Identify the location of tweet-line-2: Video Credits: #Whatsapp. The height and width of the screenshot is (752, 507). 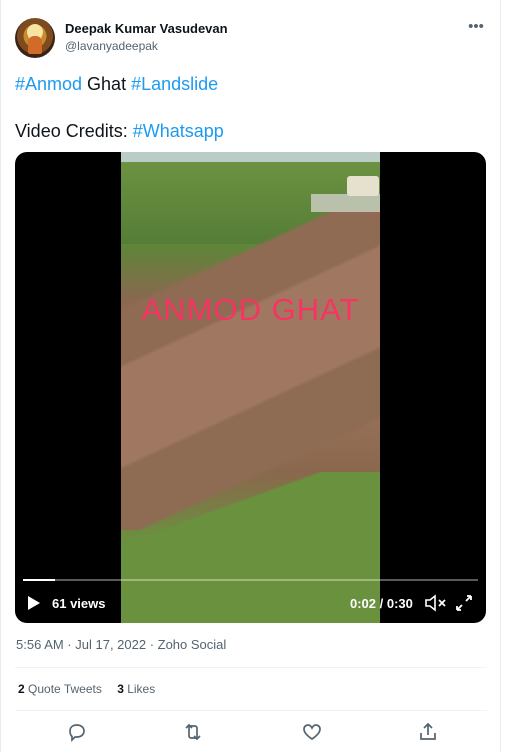
(119, 131).